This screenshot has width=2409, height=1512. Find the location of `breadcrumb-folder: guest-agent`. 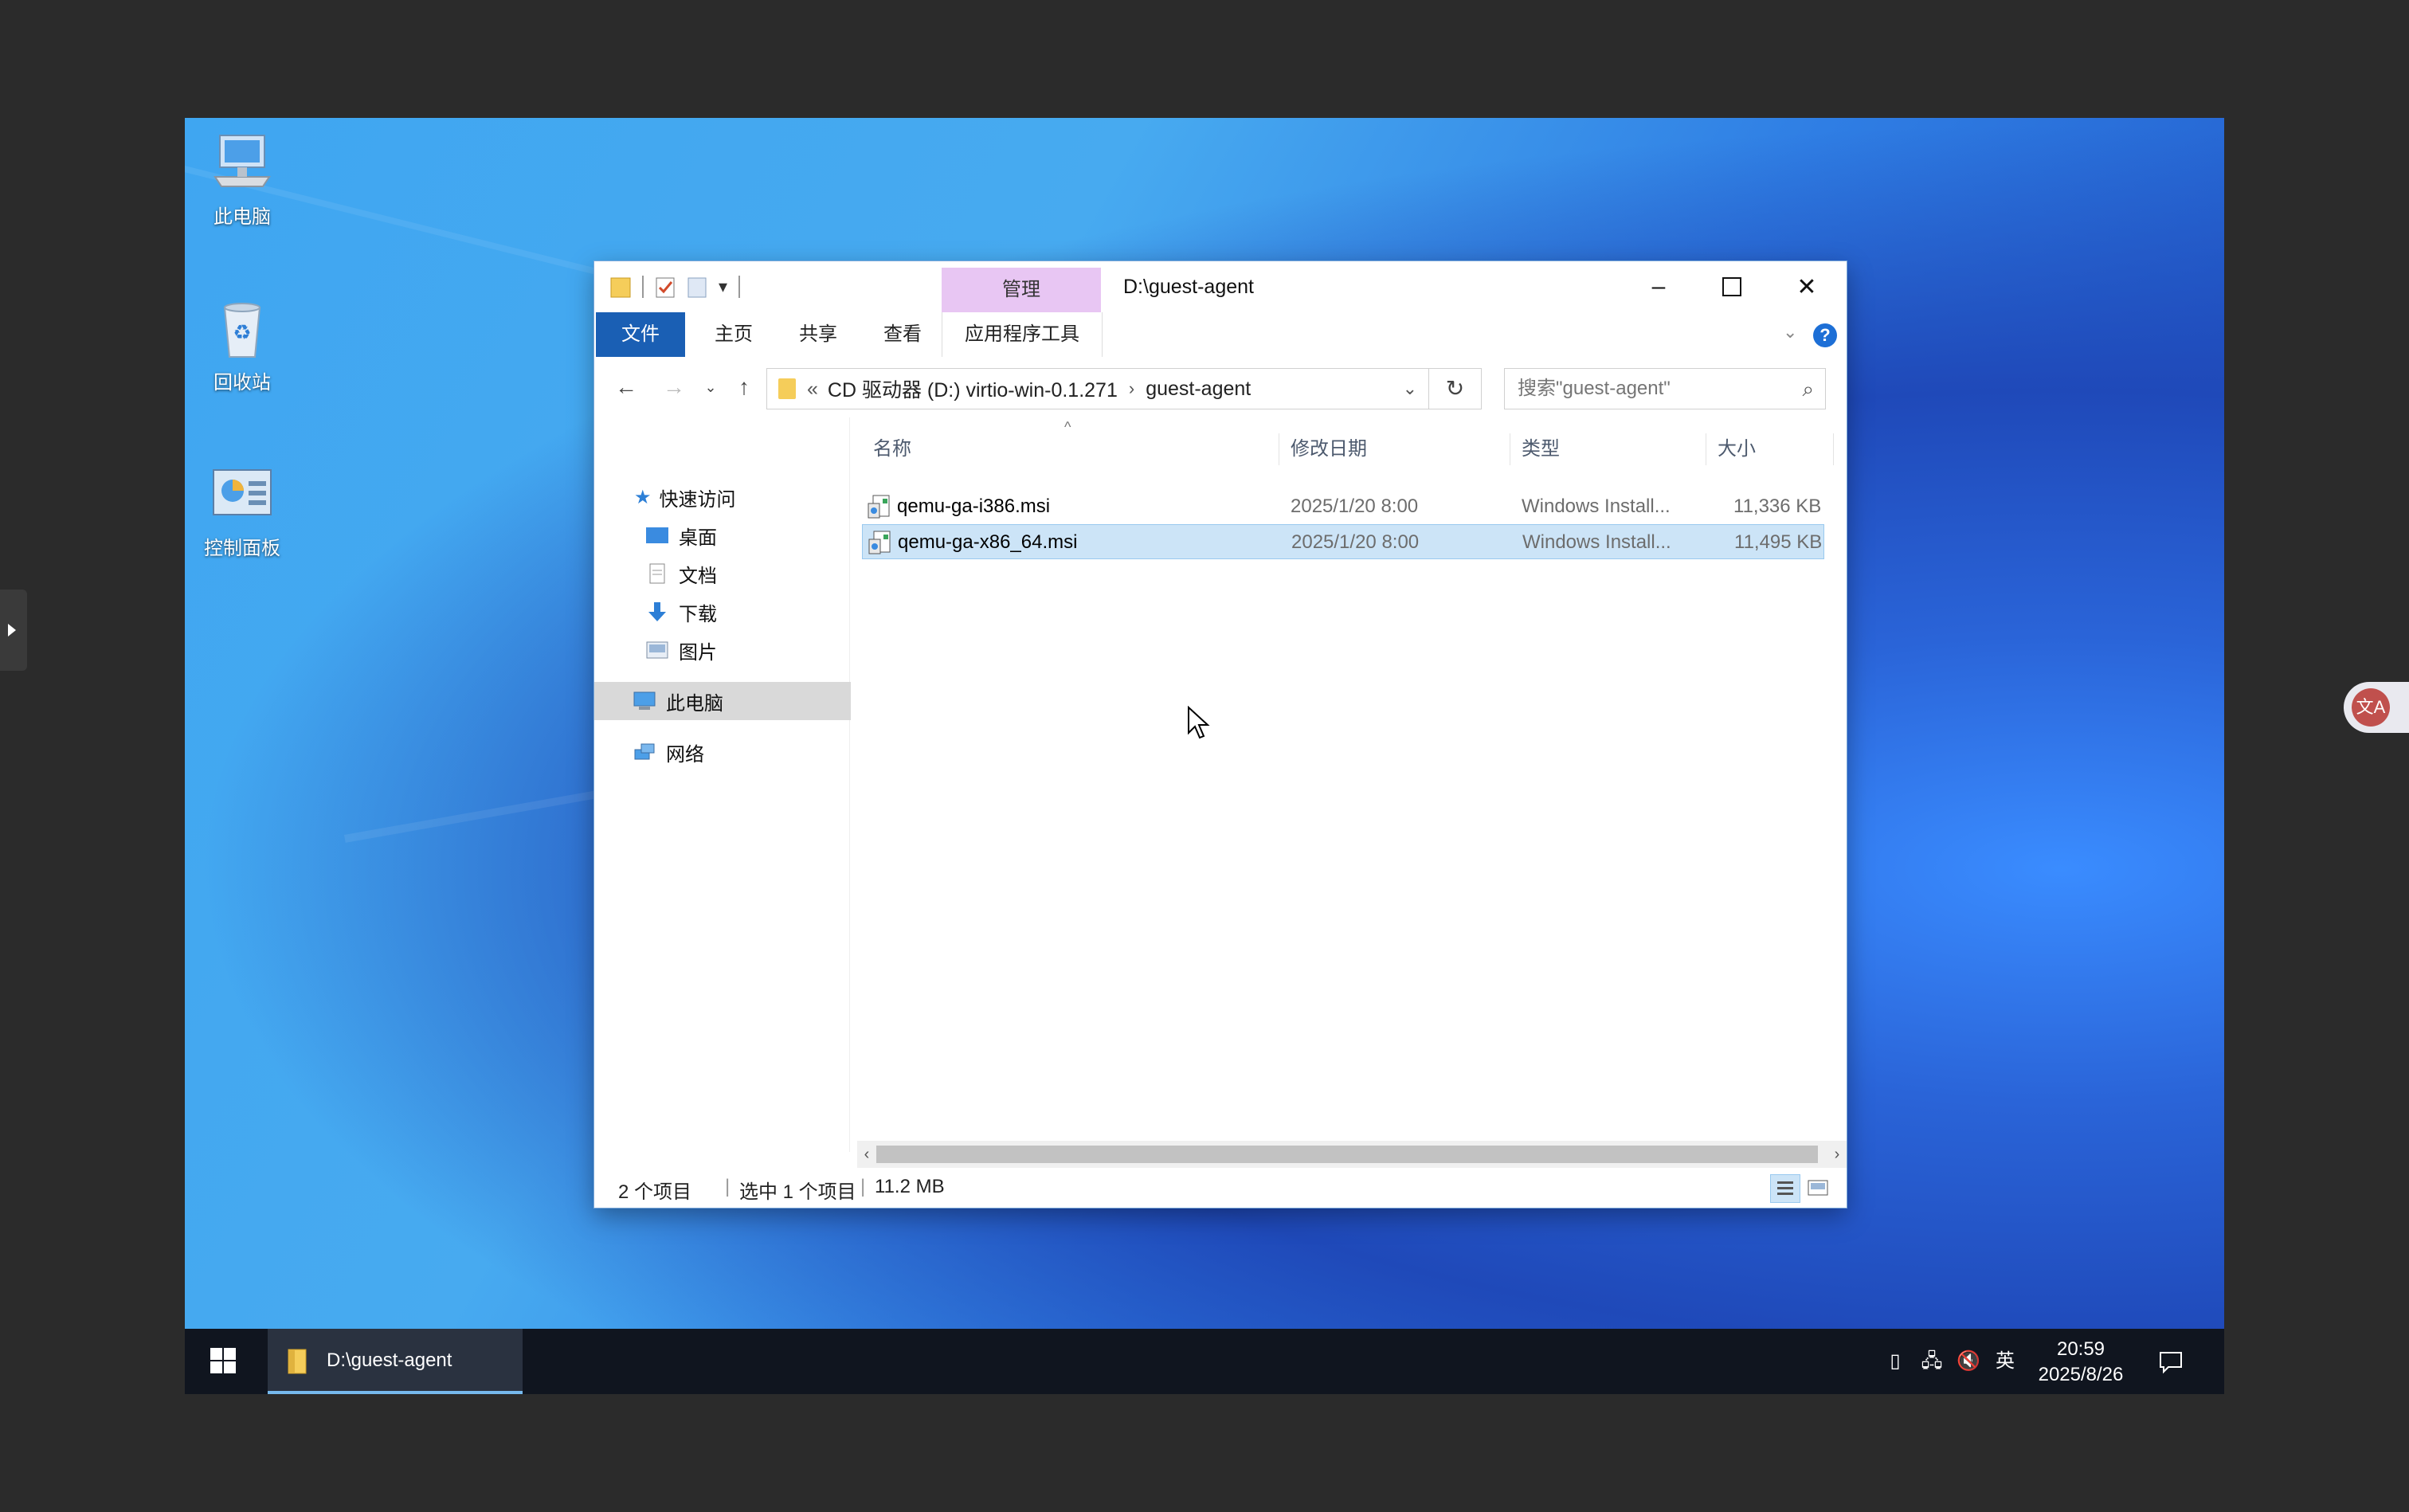

breadcrumb-folder: guest-agent is located at coordinates (1198, 390).